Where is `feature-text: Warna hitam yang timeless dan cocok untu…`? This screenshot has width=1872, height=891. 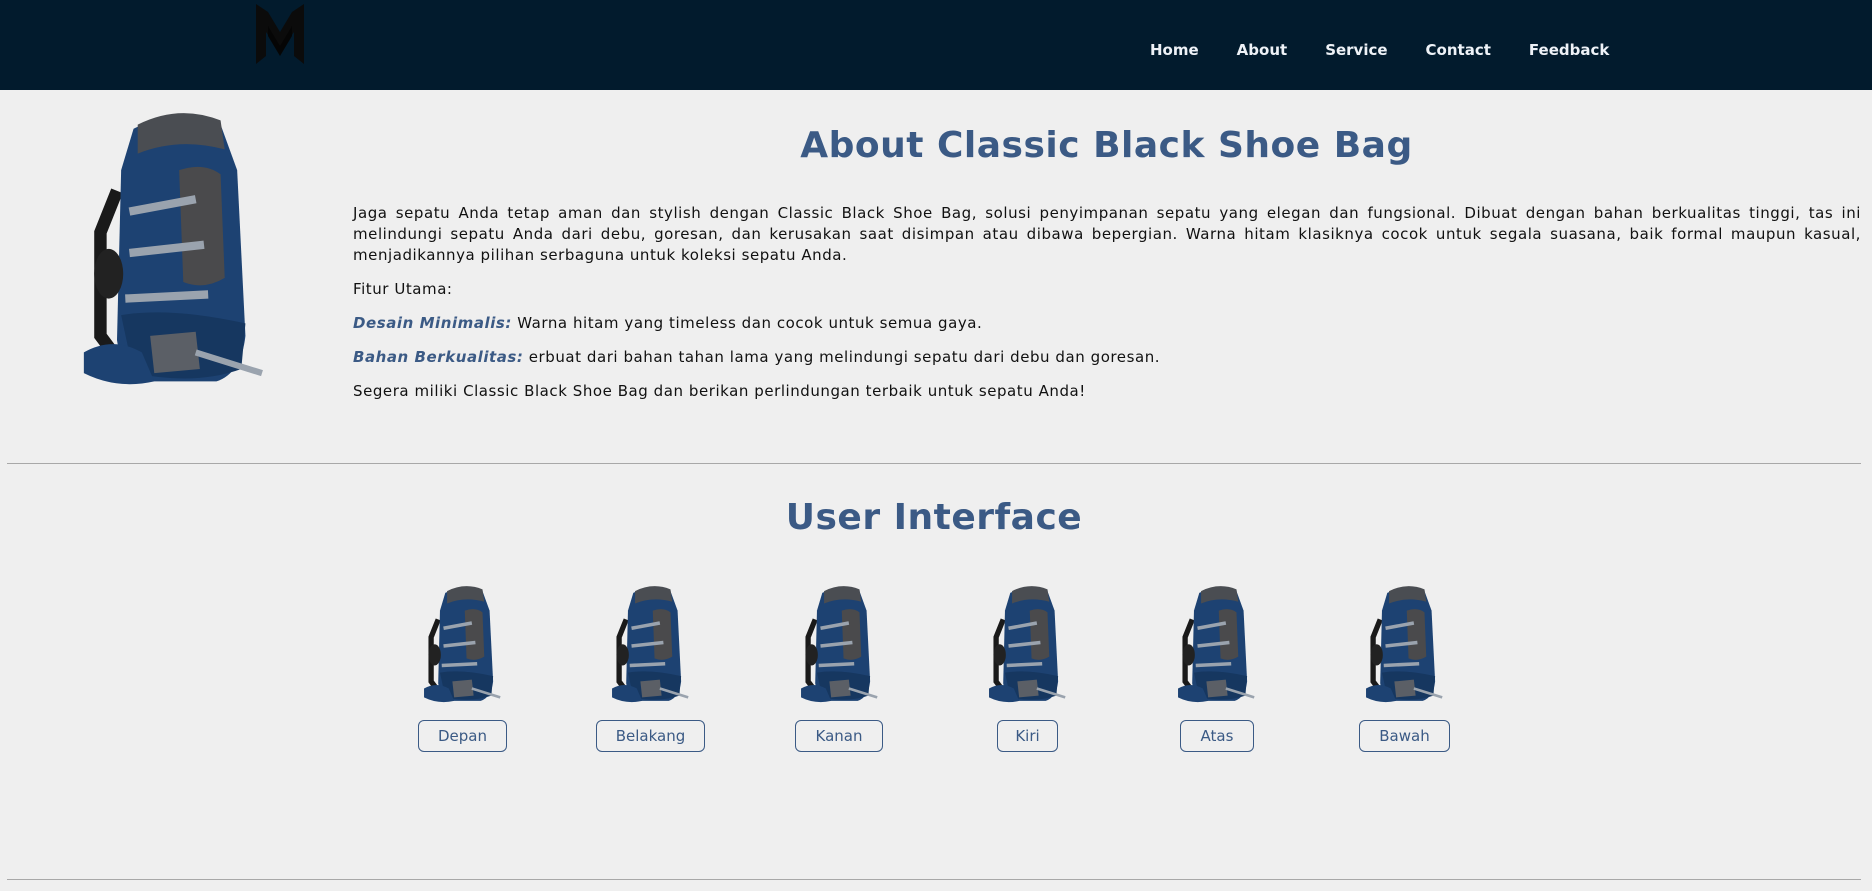 feature-text: Warna hitam yang timeless dan cocok untu… is located at coordinates (747, 323).